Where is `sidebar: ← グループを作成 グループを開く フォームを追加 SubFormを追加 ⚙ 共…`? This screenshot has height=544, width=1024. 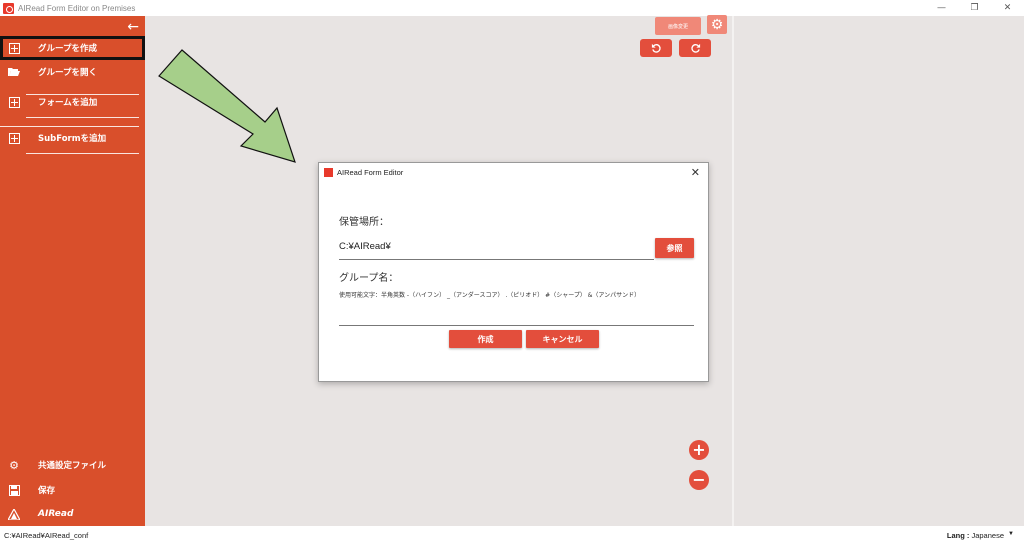
sidebar: ← グループを作成 グループを開く フォームを追加 SubFormを追加 ⚙ 共… is located at coordinates (72, 271).